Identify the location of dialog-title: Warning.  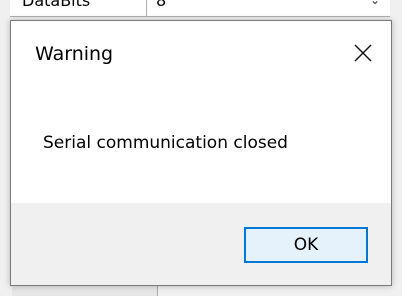
(74, 54).